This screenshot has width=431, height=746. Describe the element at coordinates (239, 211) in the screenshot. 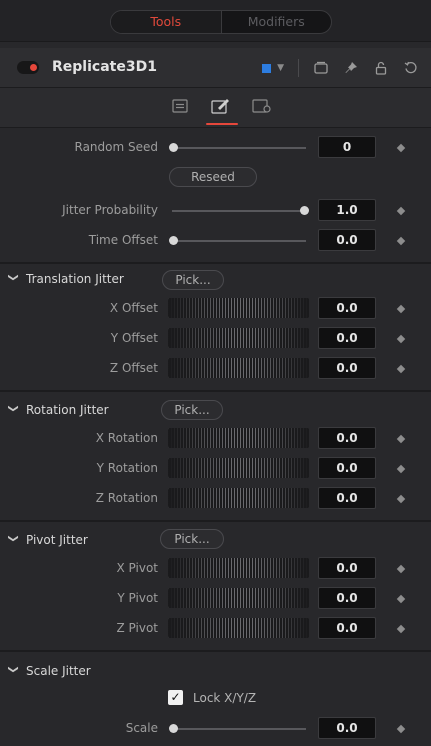

I see `jitter-probability-slider` at that location.